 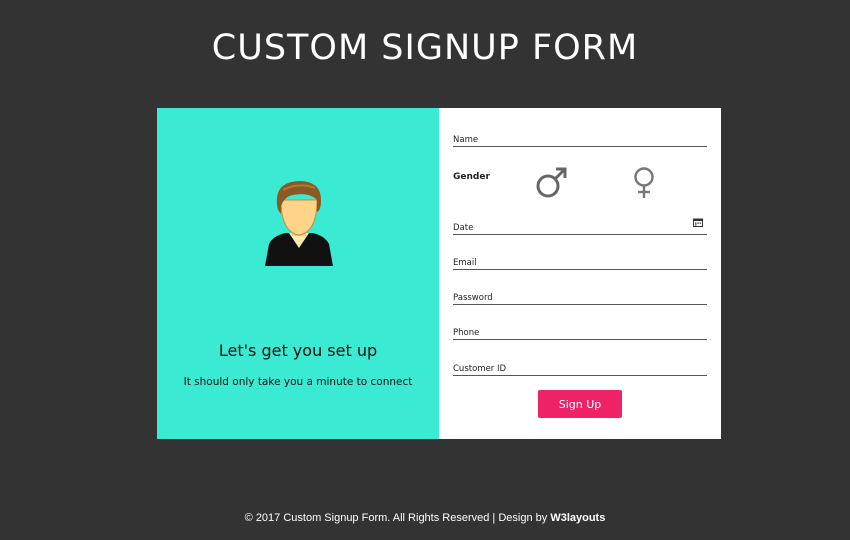 I want to click on name-field, so click(x=580, y=138).